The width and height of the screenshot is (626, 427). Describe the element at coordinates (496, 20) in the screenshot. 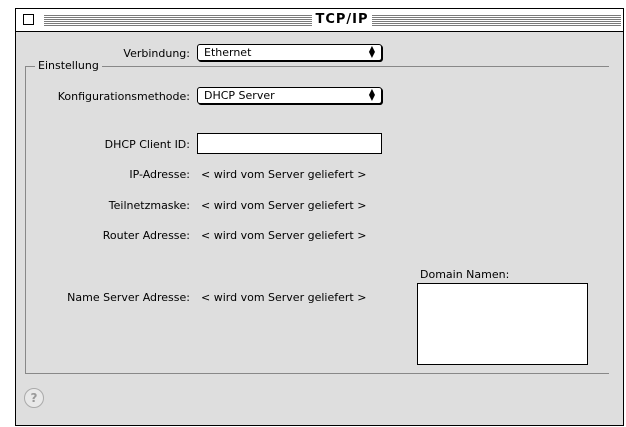

I see `title-bar-stripes-right` at that location.